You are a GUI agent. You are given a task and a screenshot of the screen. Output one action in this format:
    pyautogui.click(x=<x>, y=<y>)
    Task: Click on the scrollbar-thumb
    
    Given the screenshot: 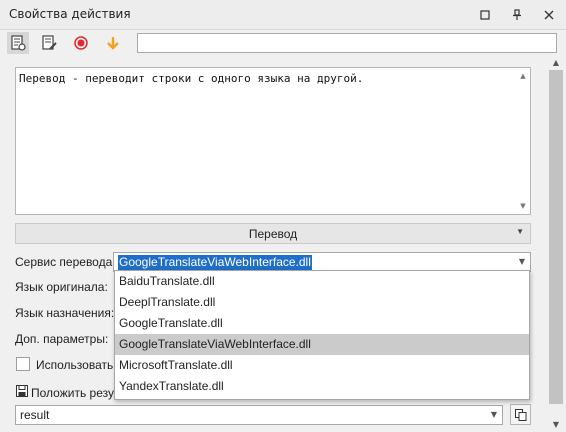 What is the action you would take?
    pyautogui.click(x=556, y=237)
    